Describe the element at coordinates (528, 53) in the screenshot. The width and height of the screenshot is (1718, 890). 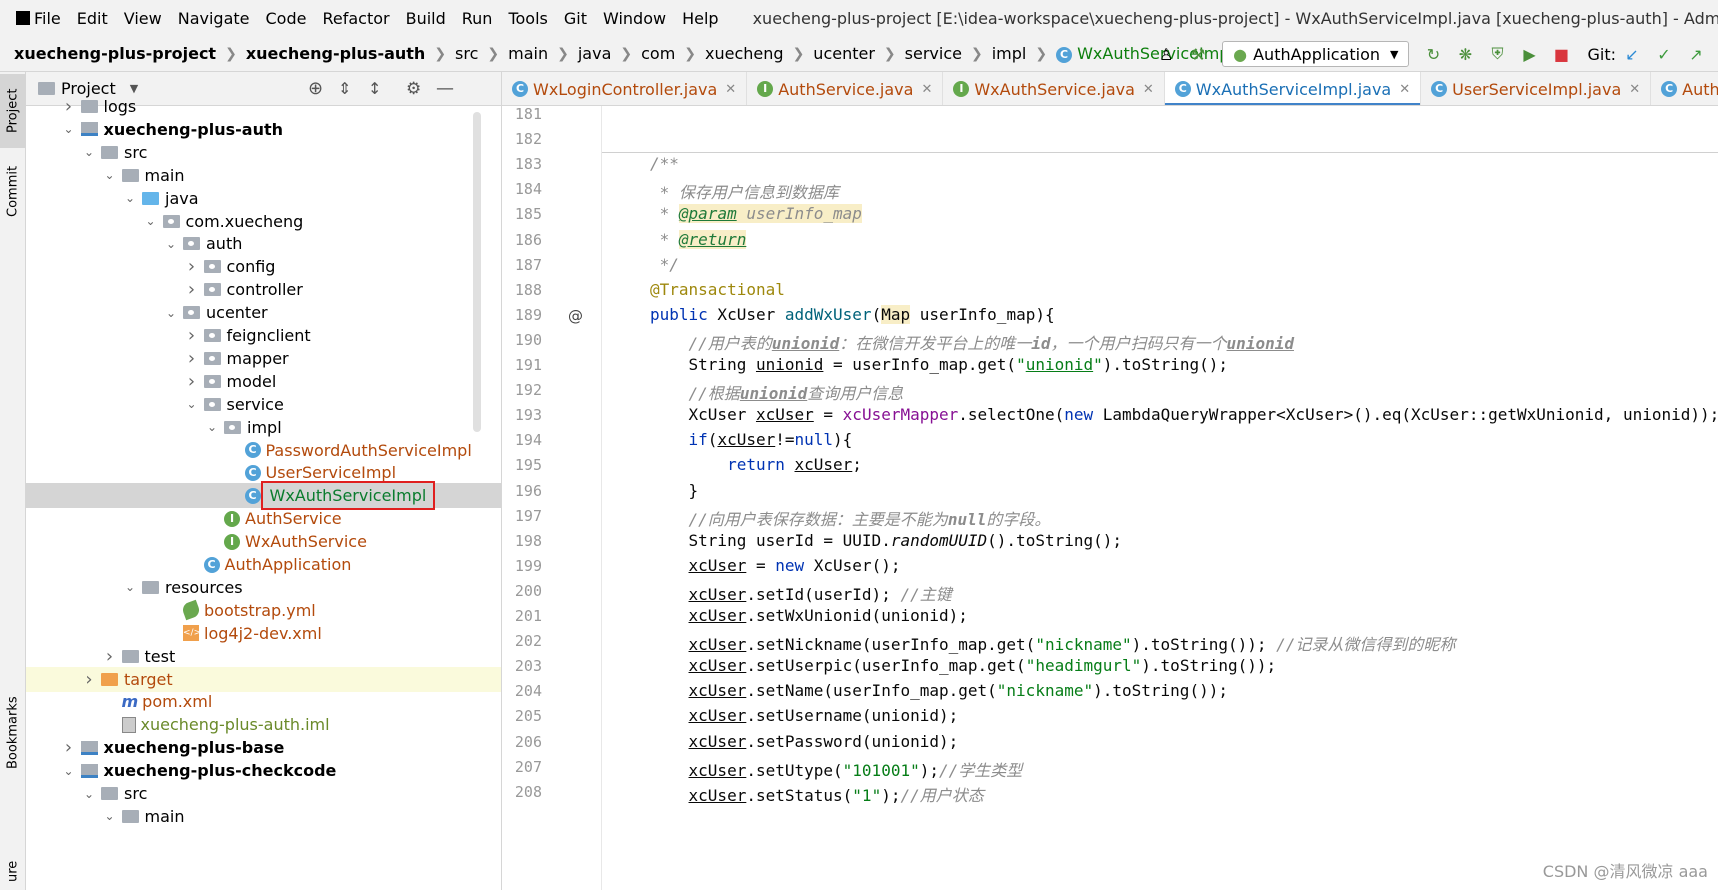
I see `breadcrumb-item: main` at that location.